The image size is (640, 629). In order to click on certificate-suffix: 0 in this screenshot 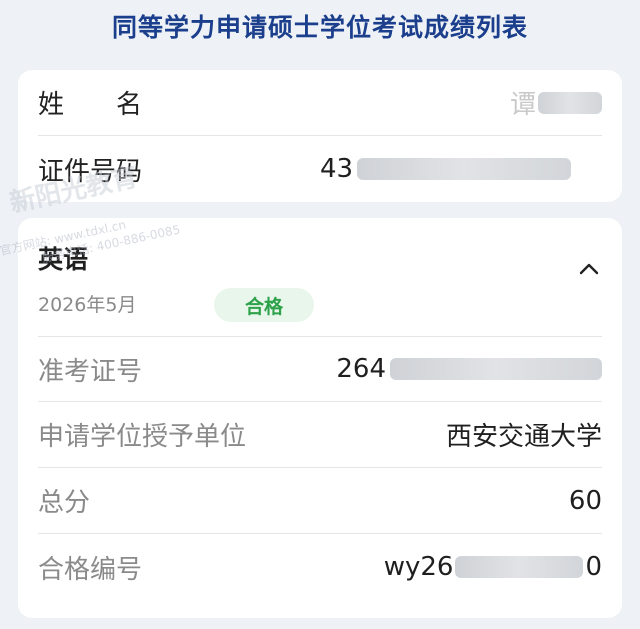, I will do `click(593, 567)`.